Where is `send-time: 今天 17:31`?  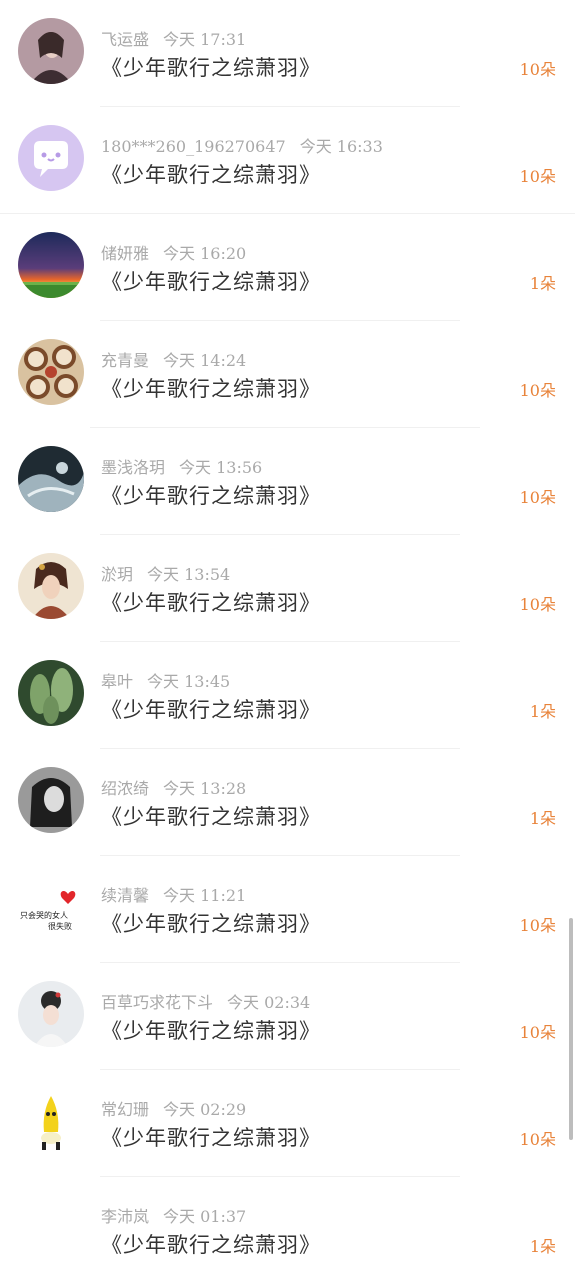
send-time: 今天 17:31 is located at coordinates (205, 39).